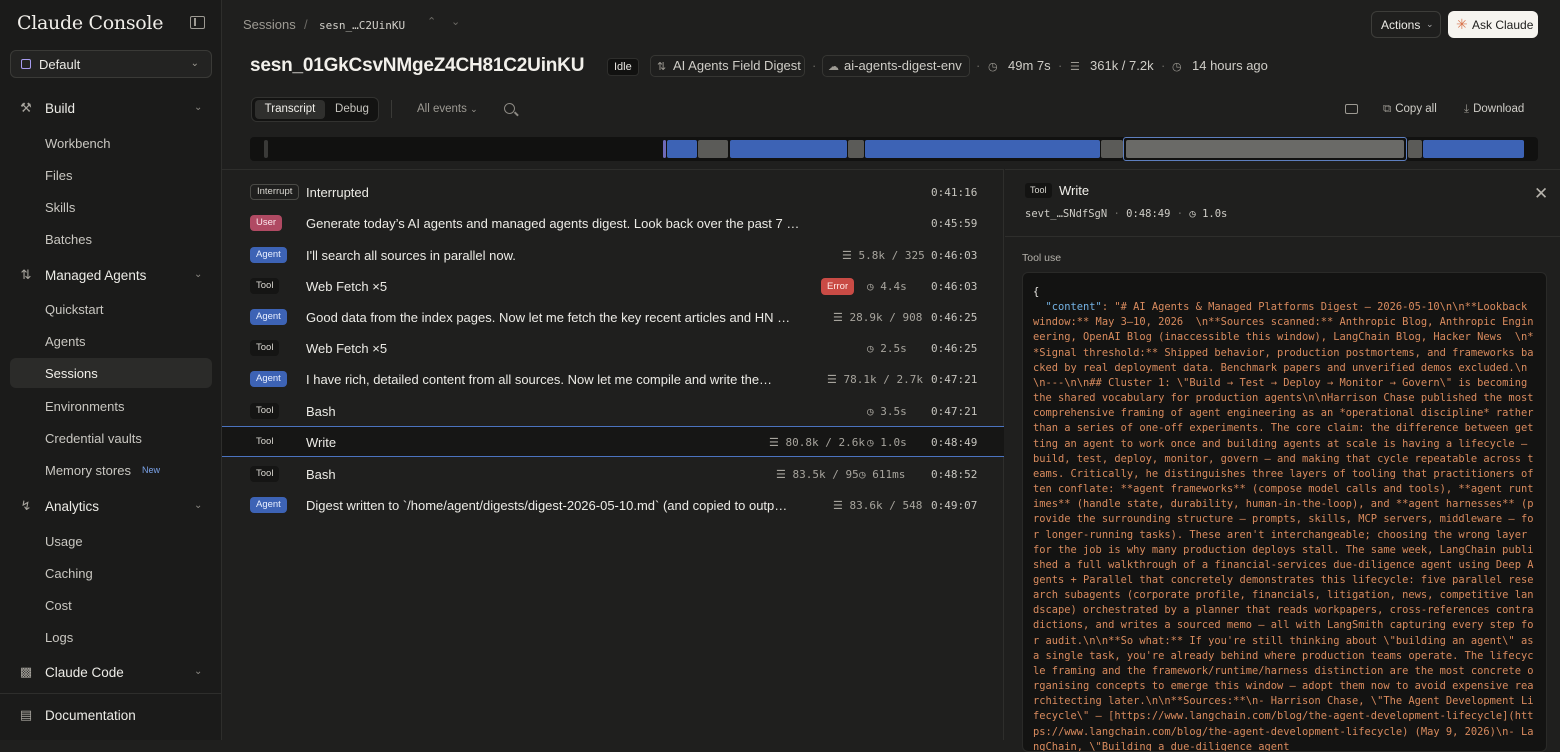 Image resolution: width=1560 pixels, height=752 pixels. Describe the element at coordinates (151, 470) in the screenshot. I see `new-badge: New` at that location.